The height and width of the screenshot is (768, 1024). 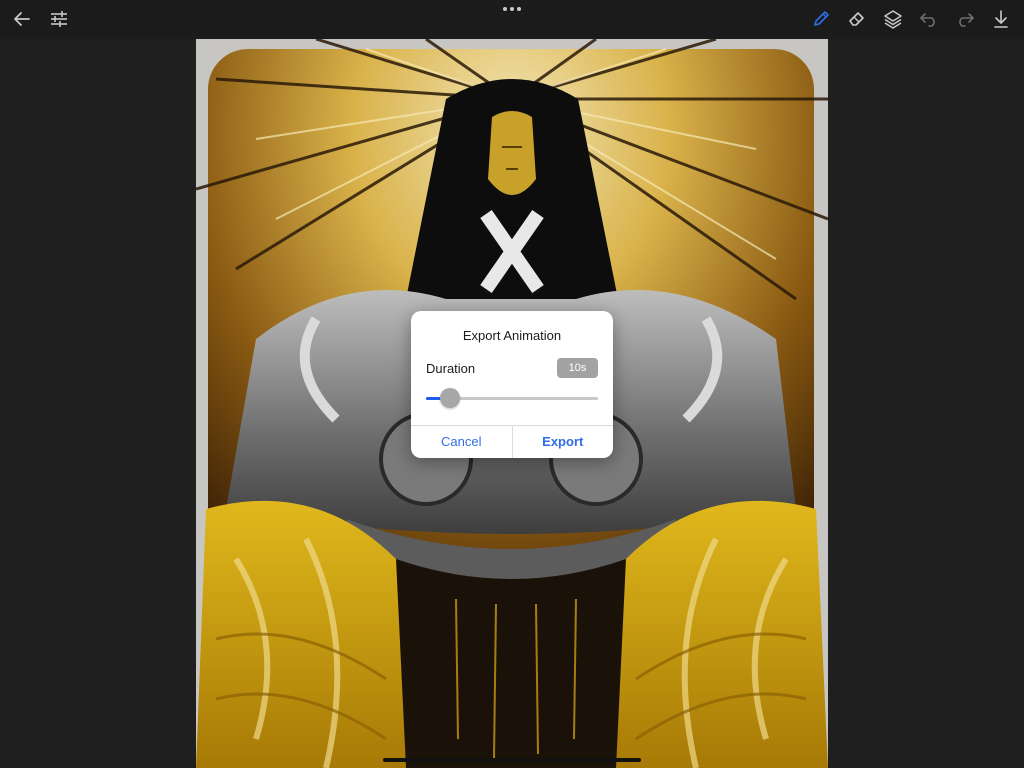 I want to click on more-dots-icon, so click(x=512, y=9).